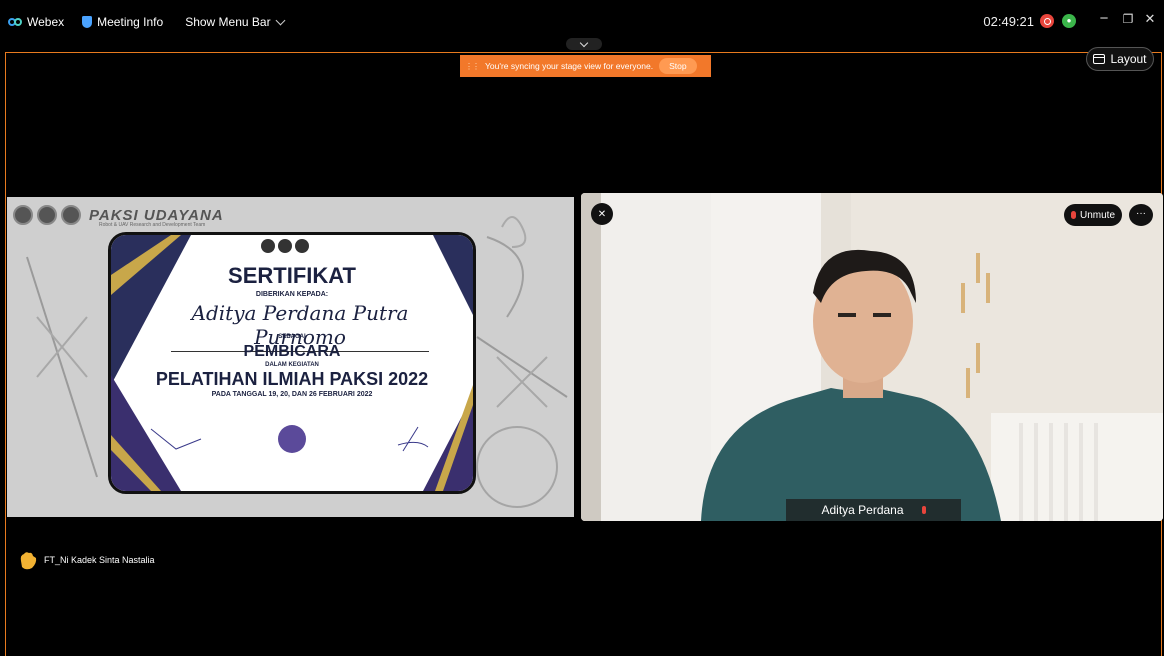 This screenshot has width=1164, height=656. Describe the element at coordinates (46, 22) in the screenshot. I see `app-name: Webex` at that location.